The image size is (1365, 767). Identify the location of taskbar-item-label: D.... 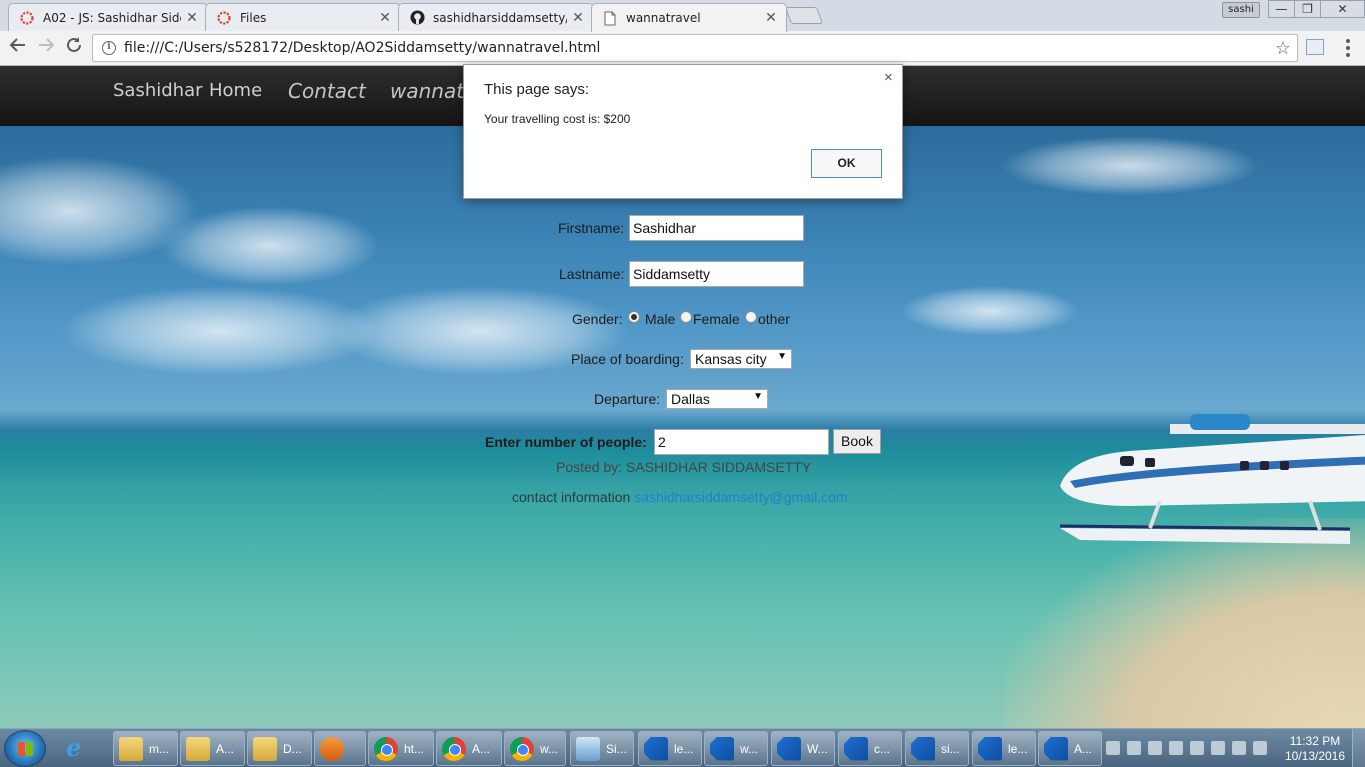
(292, 748).